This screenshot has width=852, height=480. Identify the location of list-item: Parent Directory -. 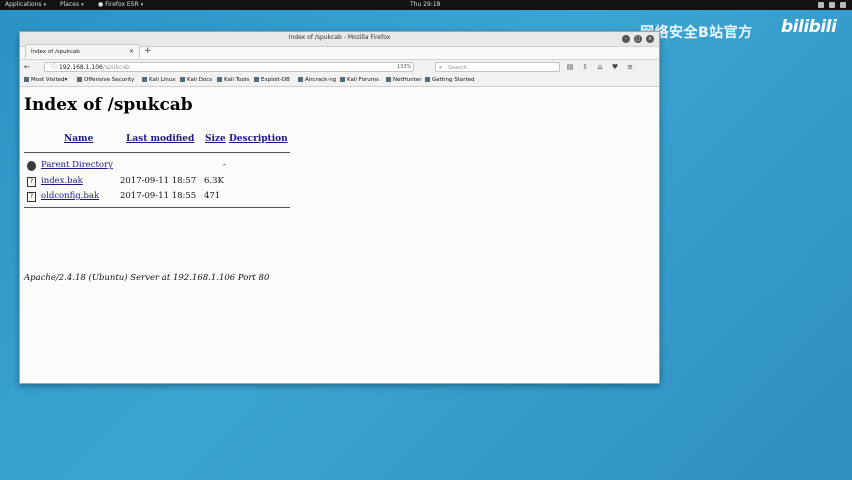
(174, 166).